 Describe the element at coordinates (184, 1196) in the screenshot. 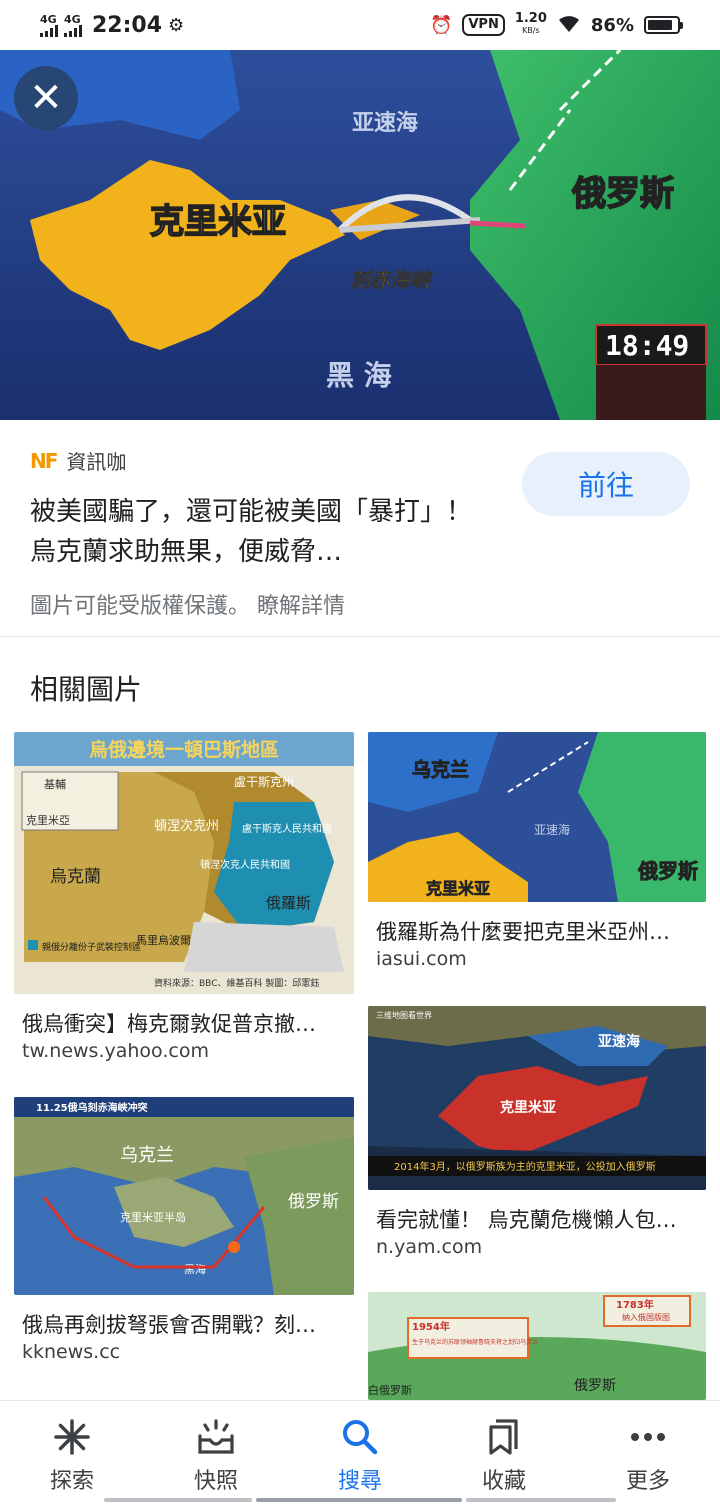

I see `related-thumbnail: 11.25俄乌刻赤海峡冲突 乌克兰 俄罗斯 克里米亚半岛 黑海` at that location.